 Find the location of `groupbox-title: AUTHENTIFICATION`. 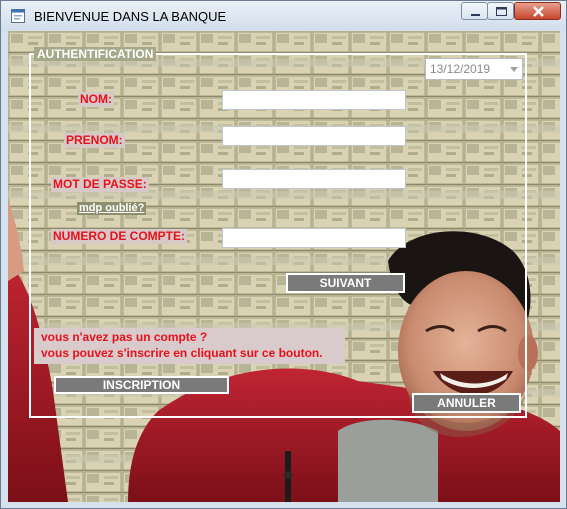

groupbox-title: AUTHENTIFICATION is located at coordinates (95, 54).